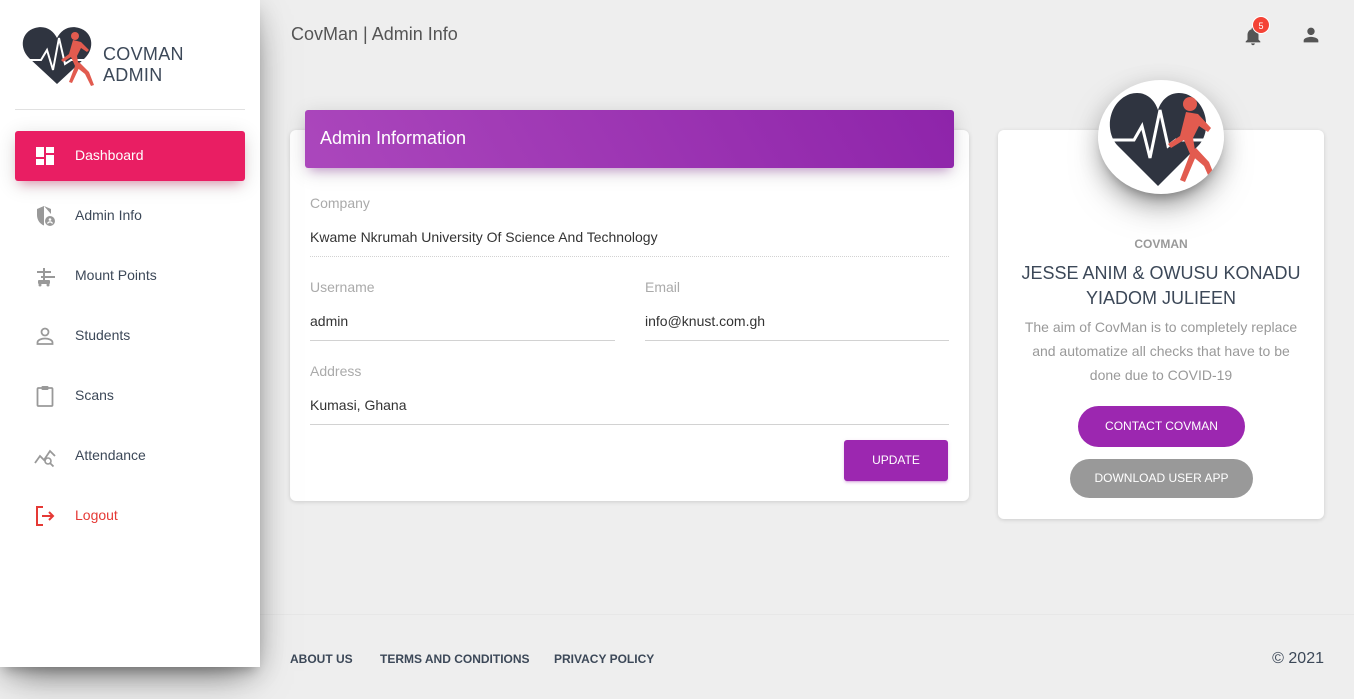 The width and height of the screenshot is (1354, 699). I want to click on logout-icon, so click(45, 516).